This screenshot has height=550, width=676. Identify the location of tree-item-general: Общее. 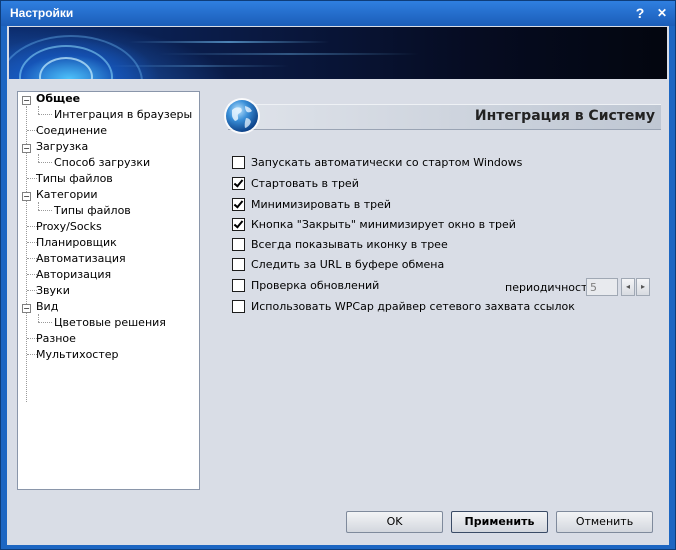
(58, 99).